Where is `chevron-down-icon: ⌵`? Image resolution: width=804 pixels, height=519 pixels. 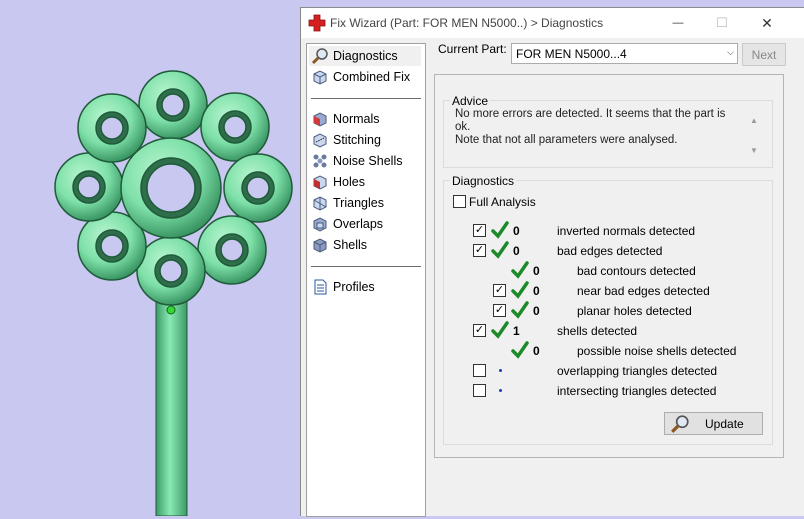 chevron-down-icon: ⌵ is located at coordinates (730, 52).